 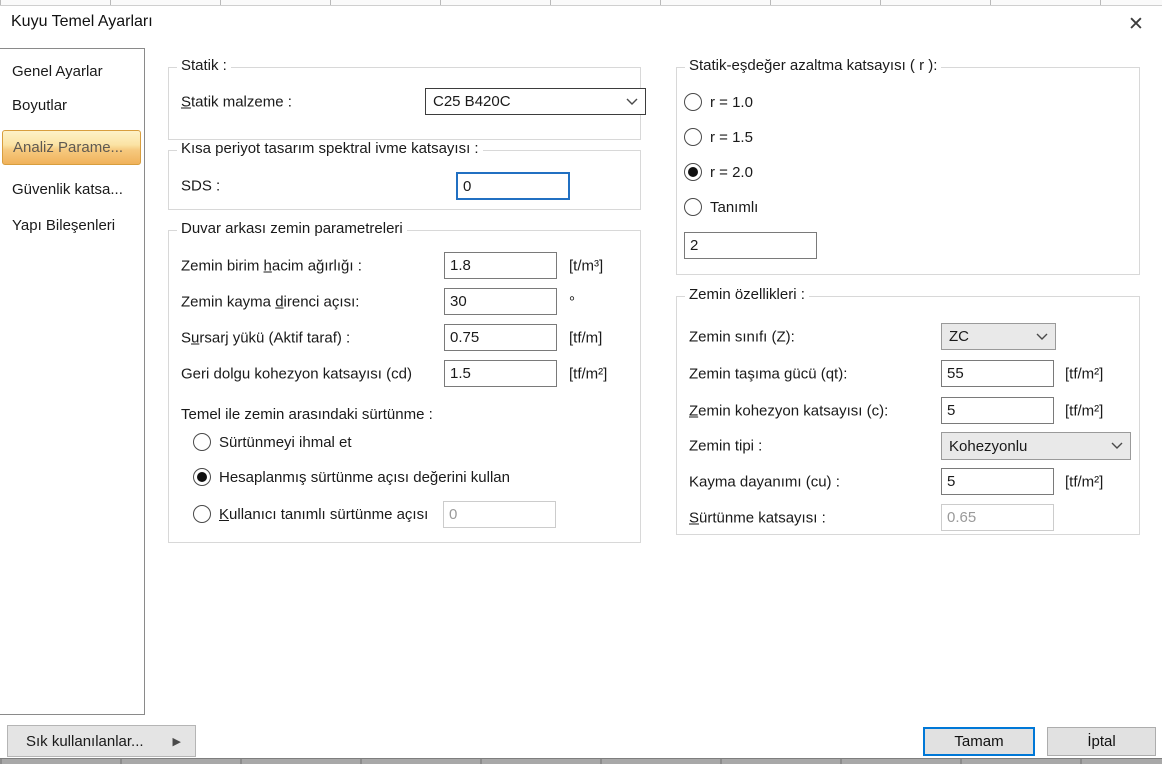 What do you see at coordinates (407, 98) in the screenshot?
I see `group-statik: Statik : Statik malzeme : C25 B420C` at bounding box center [407, 98].